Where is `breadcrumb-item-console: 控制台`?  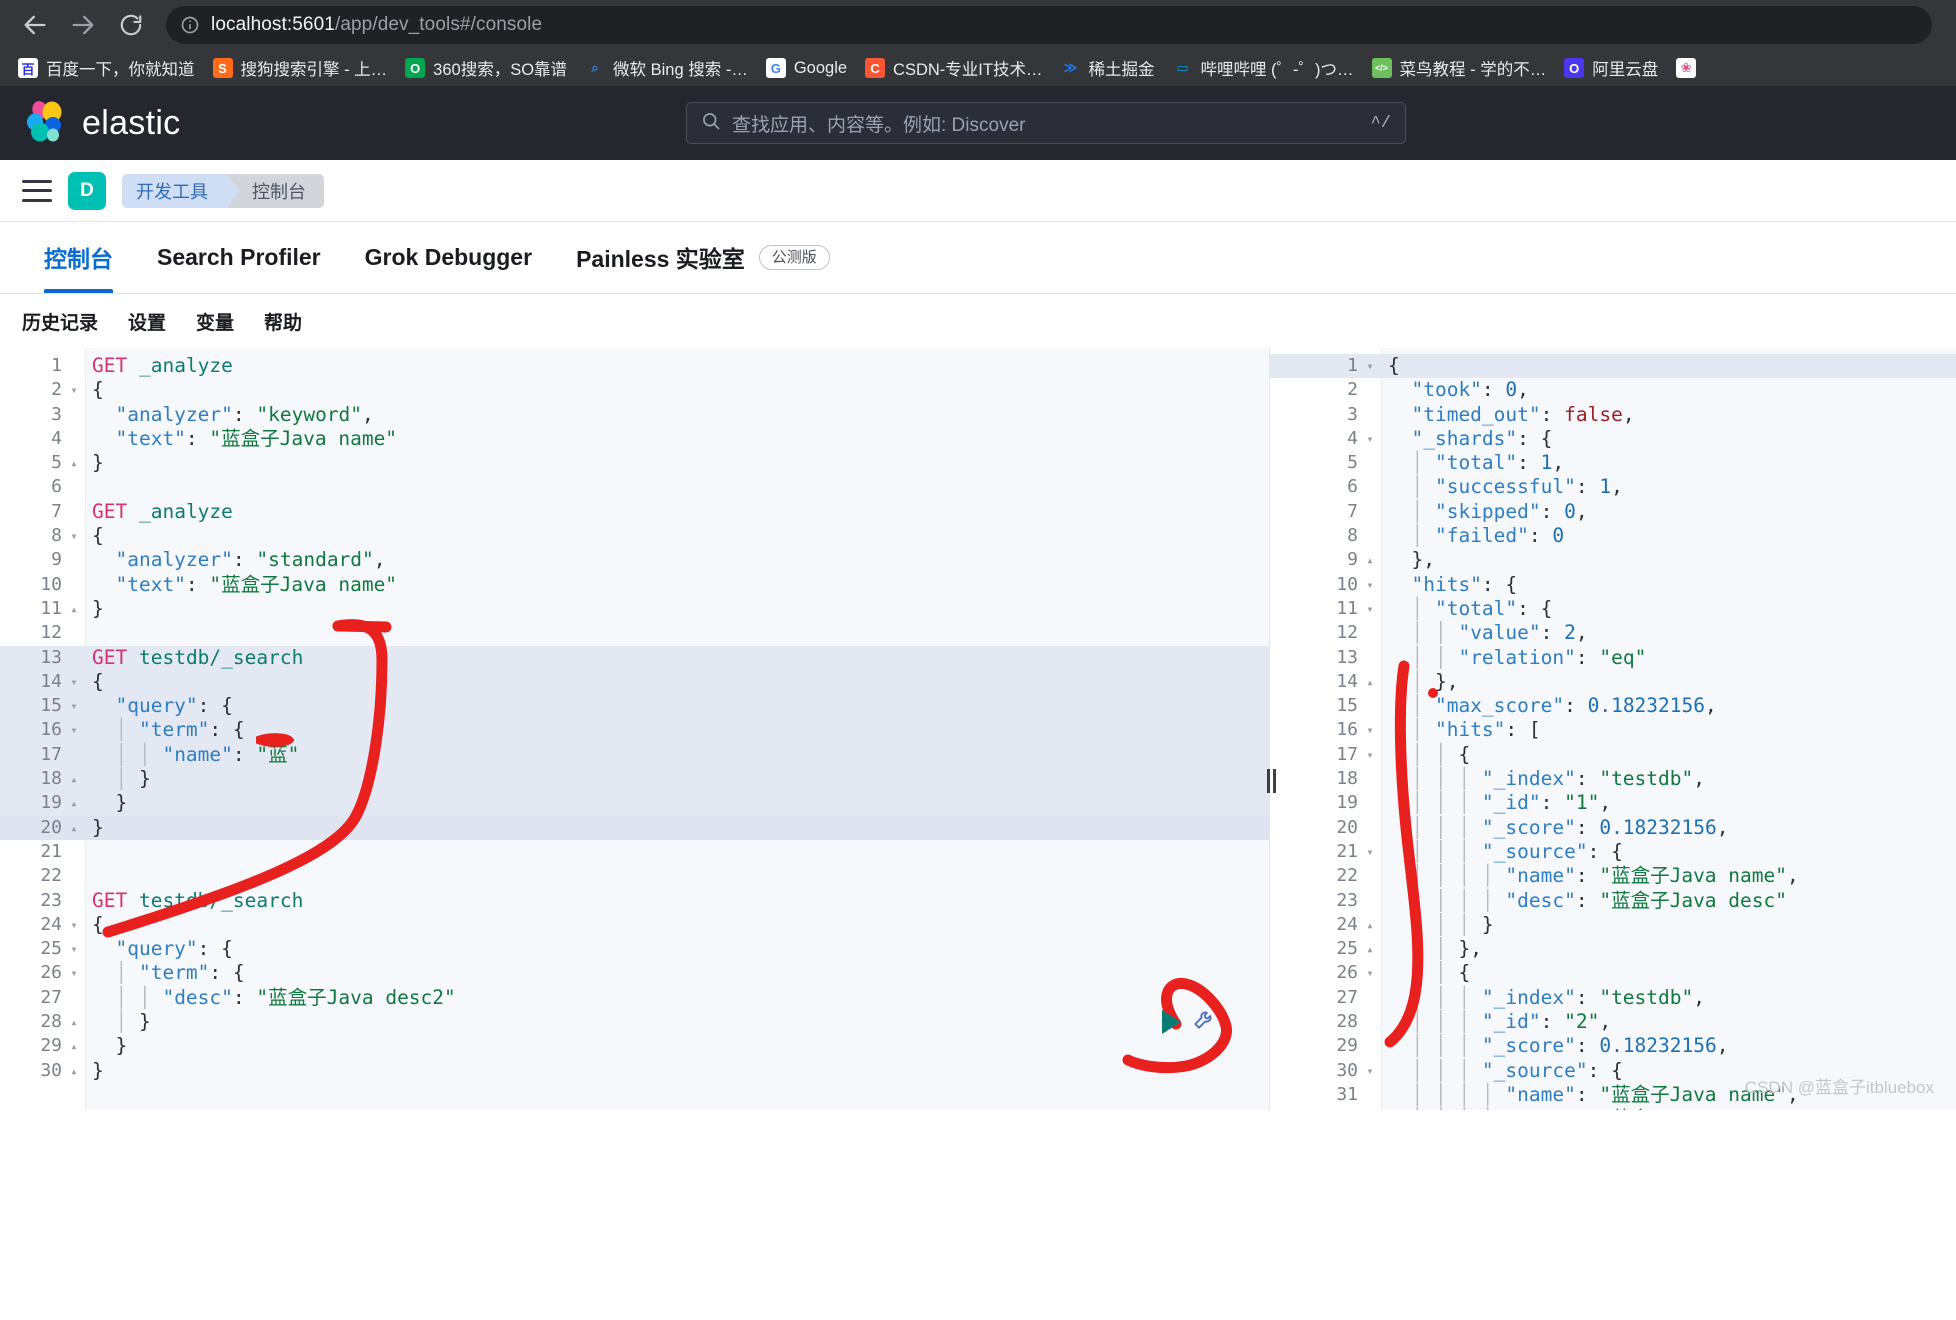
breadcrumb-item-console: 控制台 is located at coordinates (276, 190).